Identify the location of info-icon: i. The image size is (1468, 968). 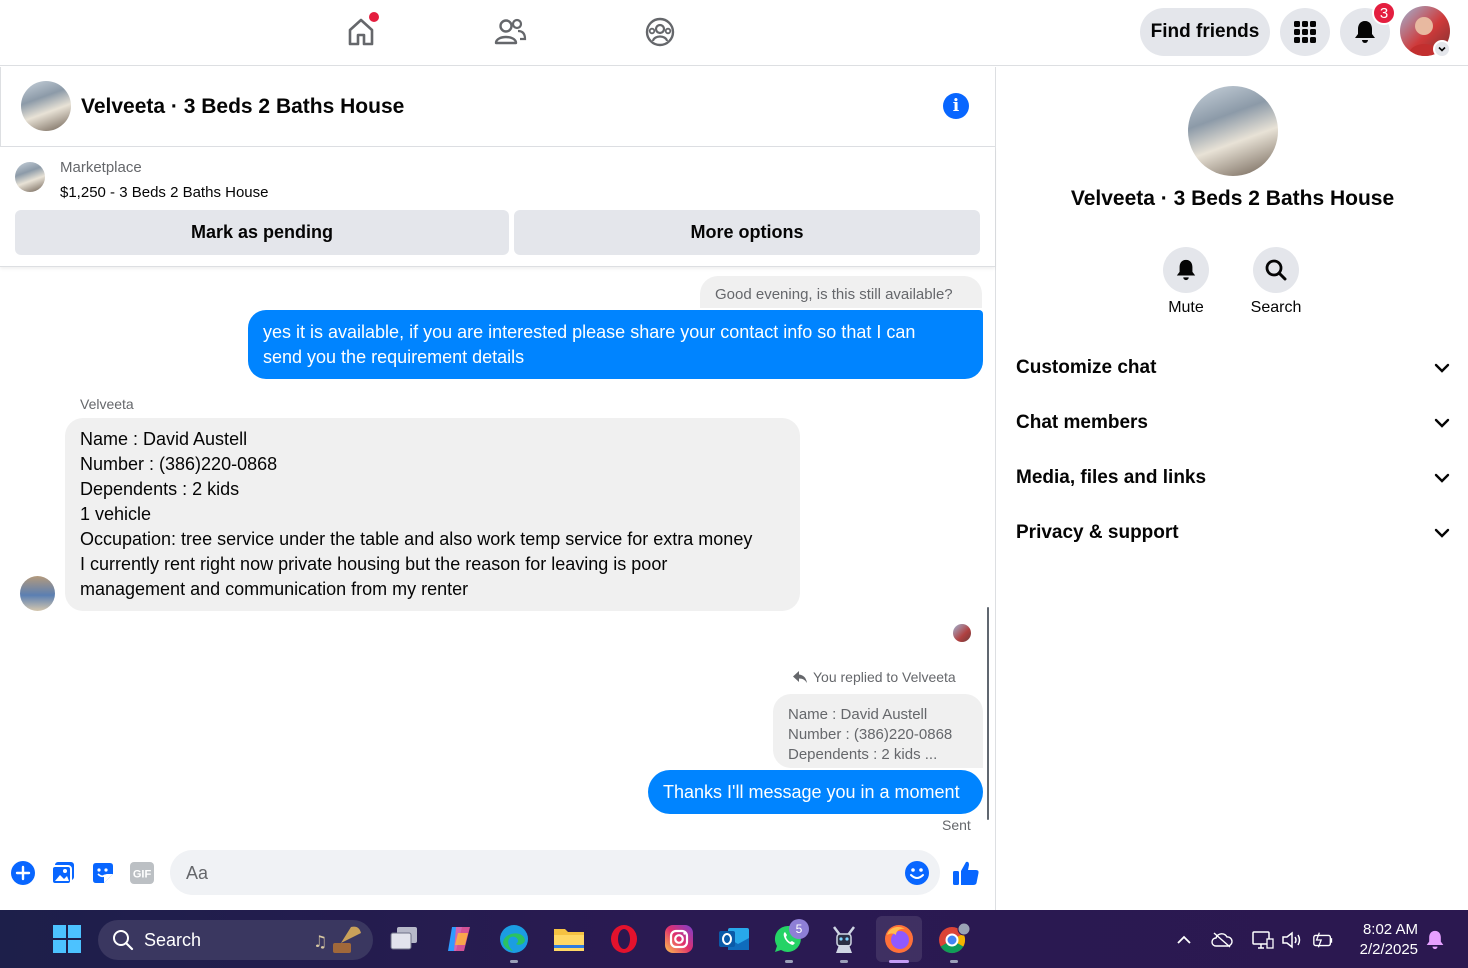
(956, 106).